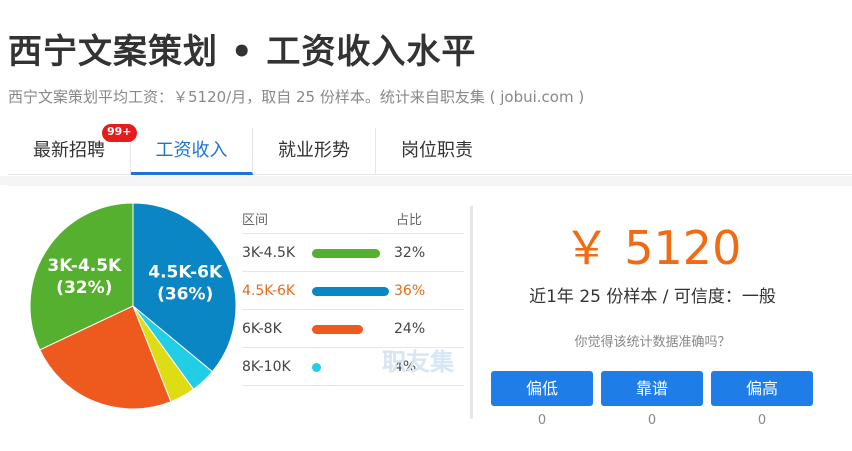 This screenshot has height=451, width=852. Describe the element at coordinates (69, 150) in the screenshot. I see `tab-label: 最新招聘` at that location.